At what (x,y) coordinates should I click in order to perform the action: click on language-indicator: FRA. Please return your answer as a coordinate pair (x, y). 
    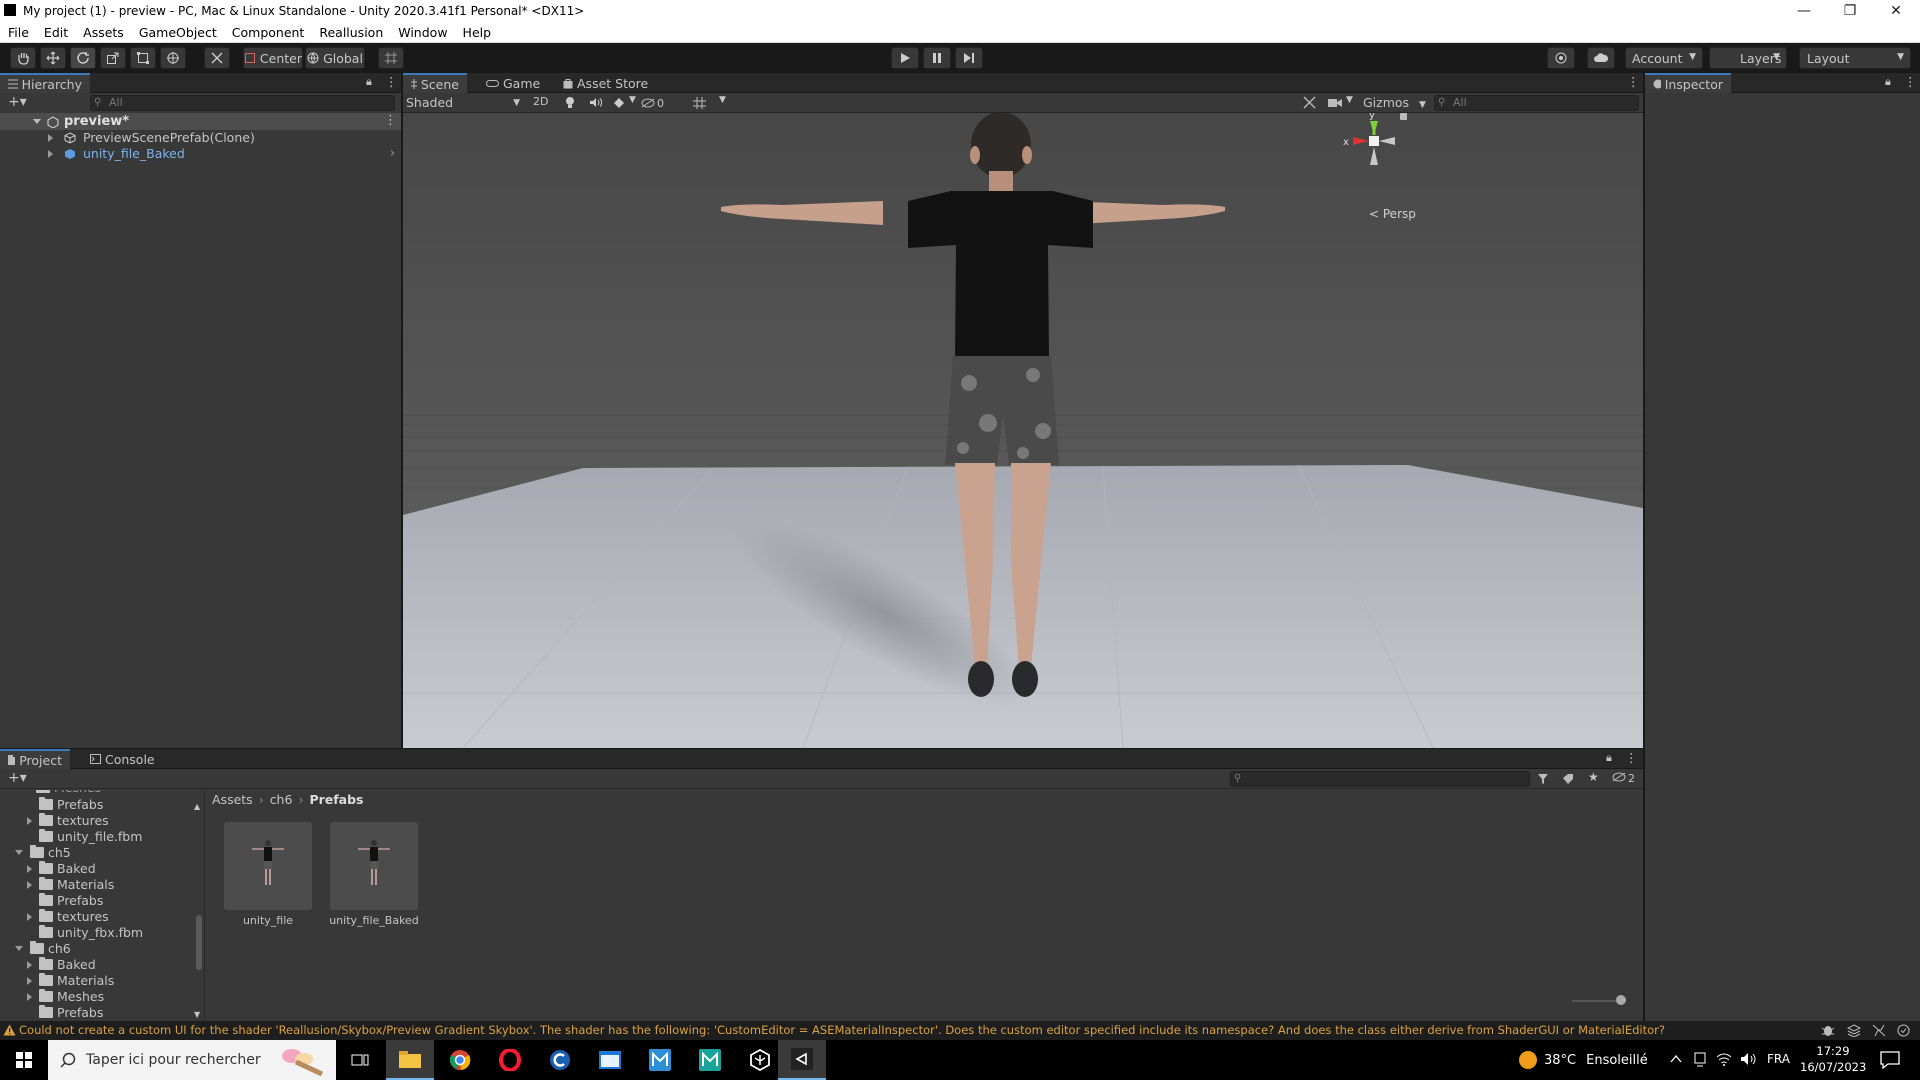
    Looking at the image, I should click on (1778, 1059).